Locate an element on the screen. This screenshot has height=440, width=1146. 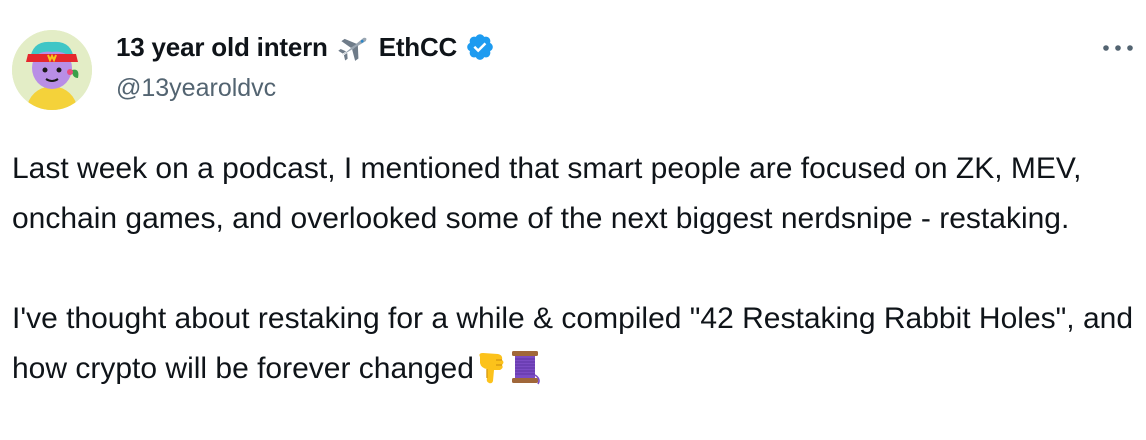
author-name-row: 13 year old intern EthCC is located at coordinates (305, 47).